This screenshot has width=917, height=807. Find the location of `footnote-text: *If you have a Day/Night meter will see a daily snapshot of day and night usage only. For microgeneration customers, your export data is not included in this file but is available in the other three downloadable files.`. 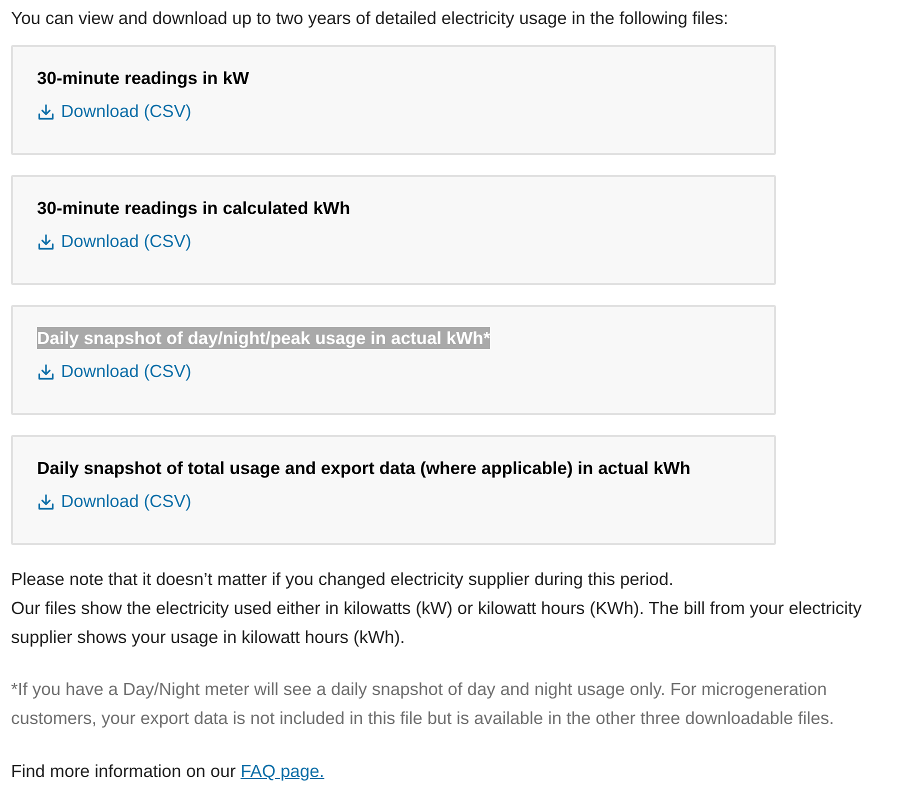

footnote-text: *If you have a Day/Night meter will see a daily snapshot of day and night usage only. For microgeneration customers, your export data is not included in this file but is available in the other three downloadable files. is located at coordinates (423, 704).